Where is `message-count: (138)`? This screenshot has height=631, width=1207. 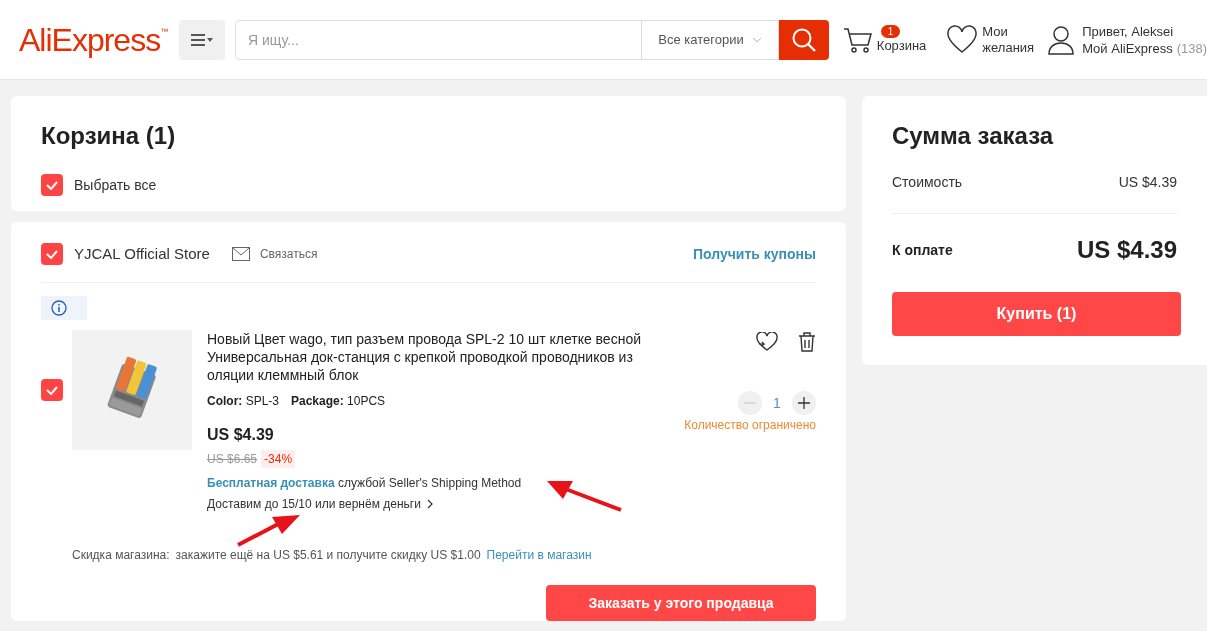
message-count: (138) is located at coordinates (1191, 48).